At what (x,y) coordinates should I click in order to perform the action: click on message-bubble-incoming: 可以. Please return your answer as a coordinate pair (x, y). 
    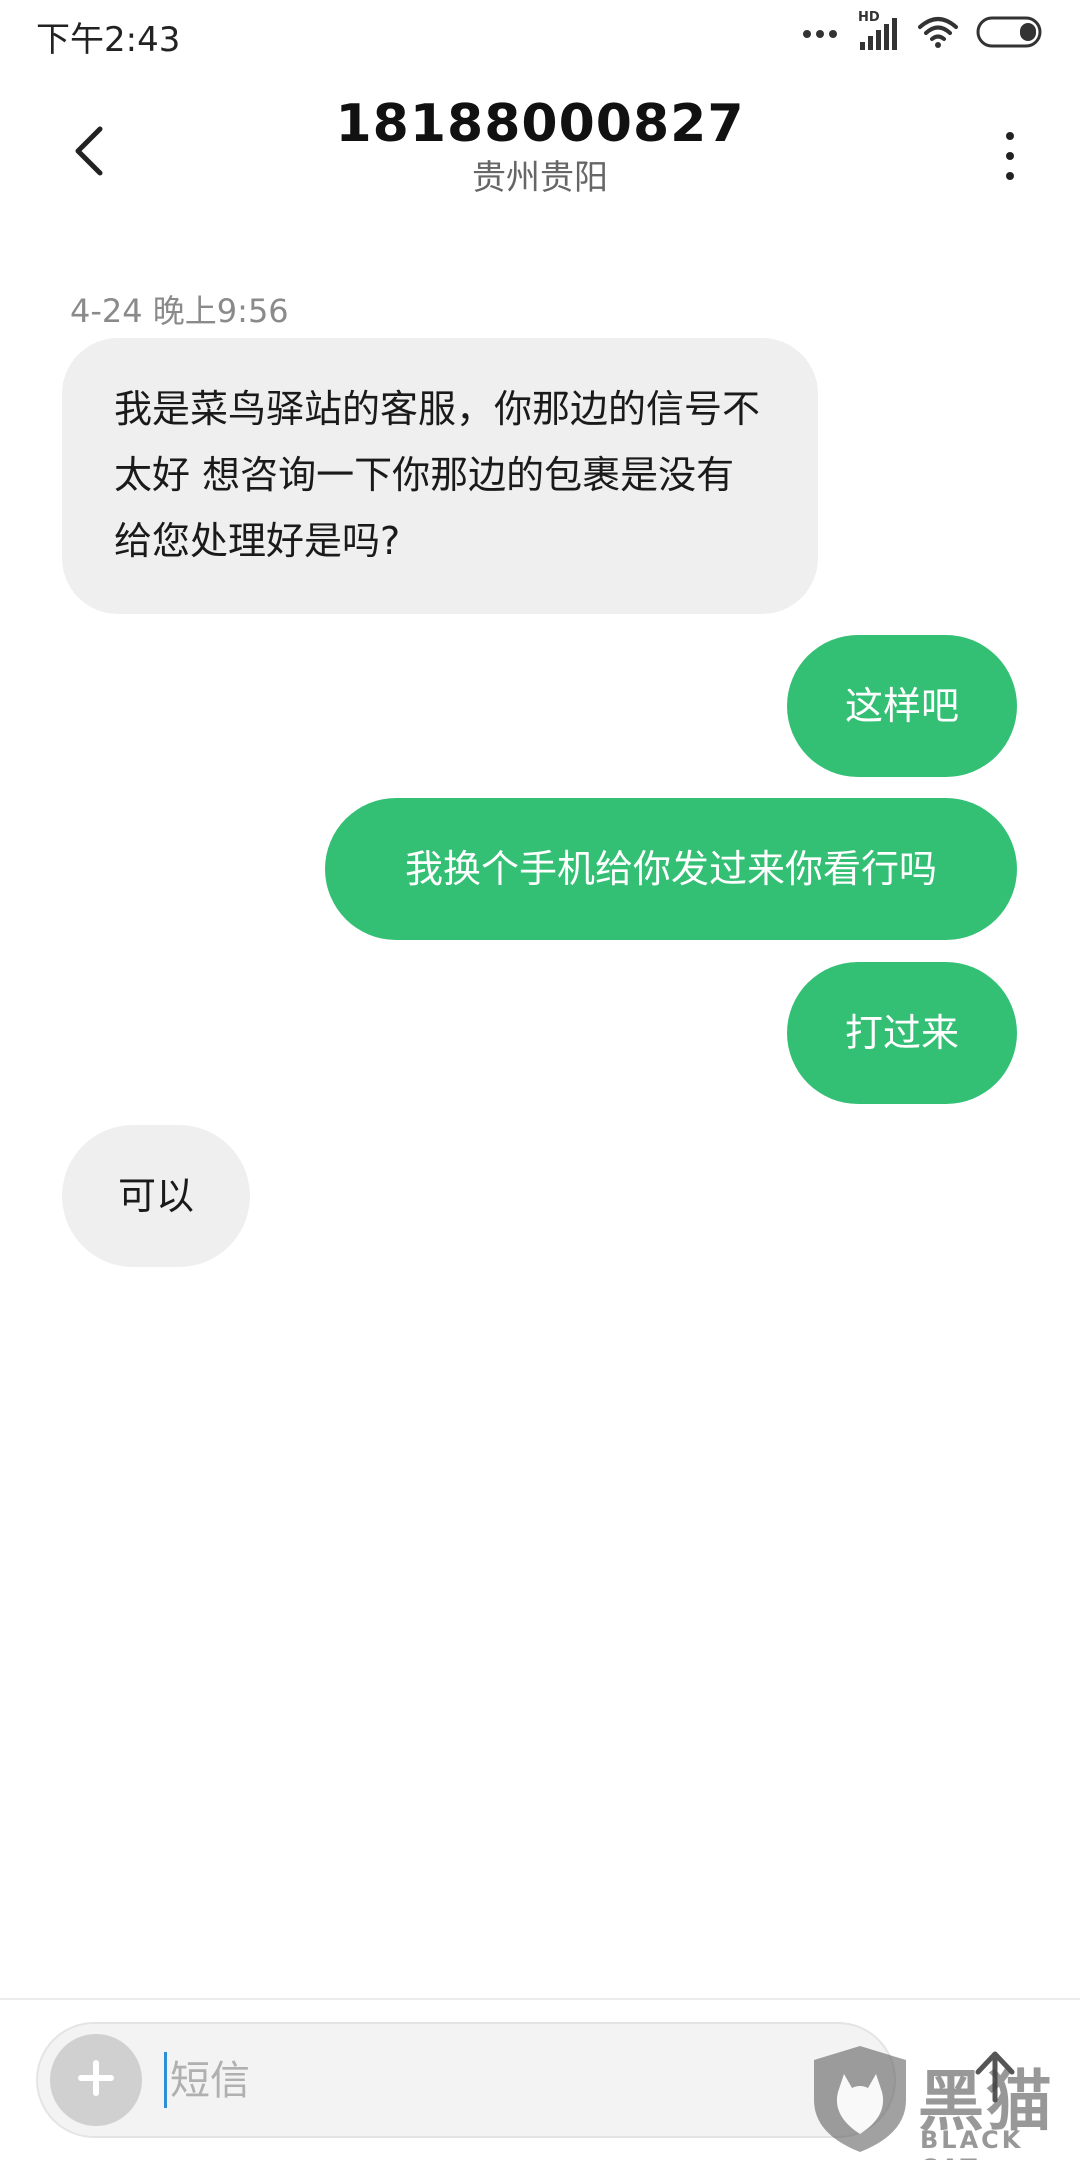
    Looking at the image, I should click on (156, 1196).